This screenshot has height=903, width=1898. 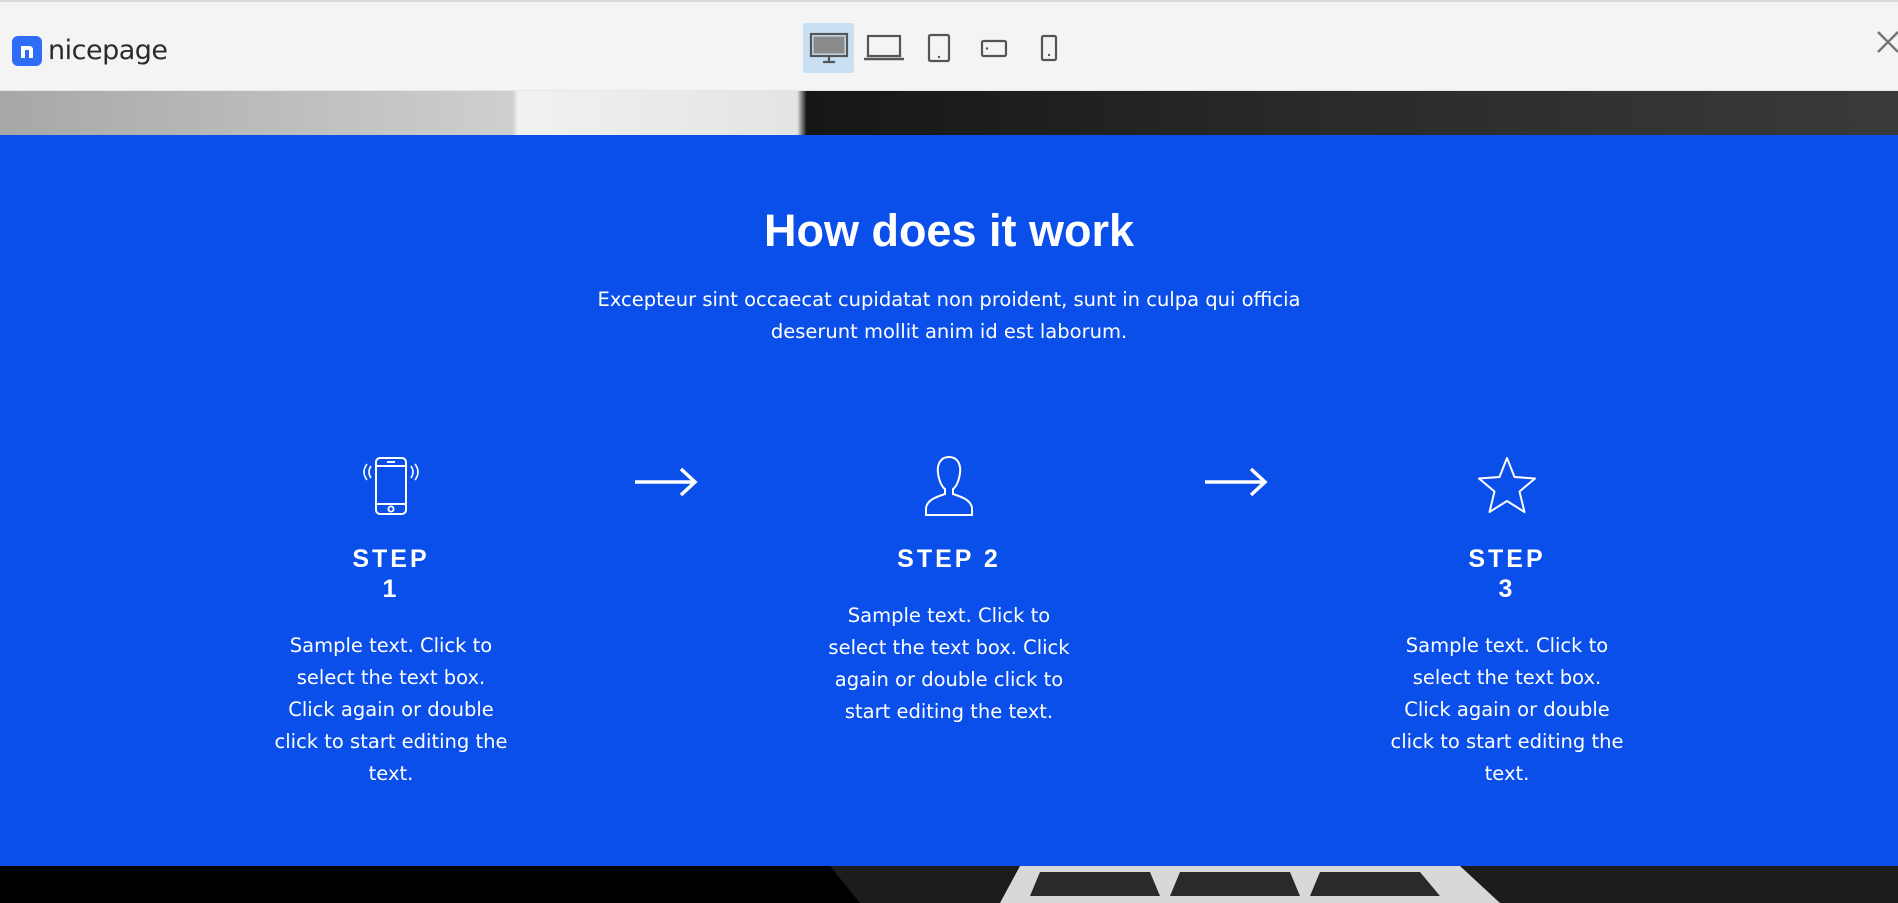 I want to click on desktop-view-button, so click(x=828, y=48).